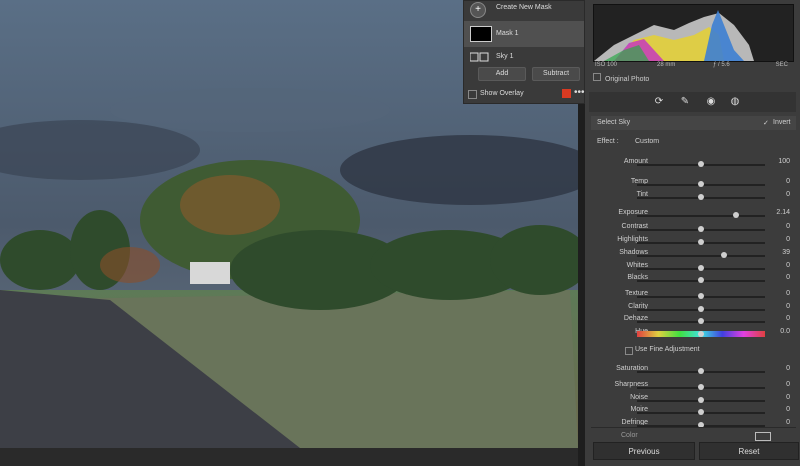 The height and width of the screenshot is (466, 800). Describe the element at coordinates (721, 65) in the screenshot. I see `aperture: ƒ / 5.6` at that location.